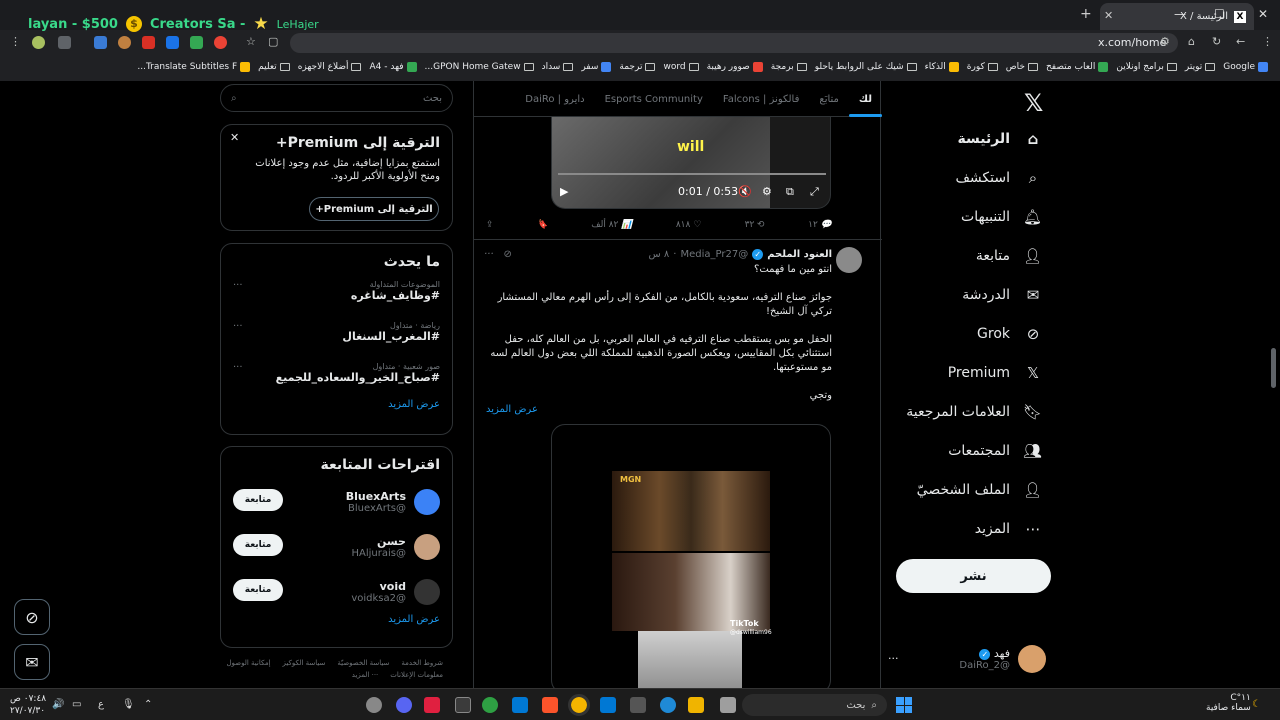 The image size is (1280, 720). Describe the element at coordinates (336, 296) in the screenshot. I see `trend-item: الموضوعات المتداولة #وظايف_شاغره ···` at that location.